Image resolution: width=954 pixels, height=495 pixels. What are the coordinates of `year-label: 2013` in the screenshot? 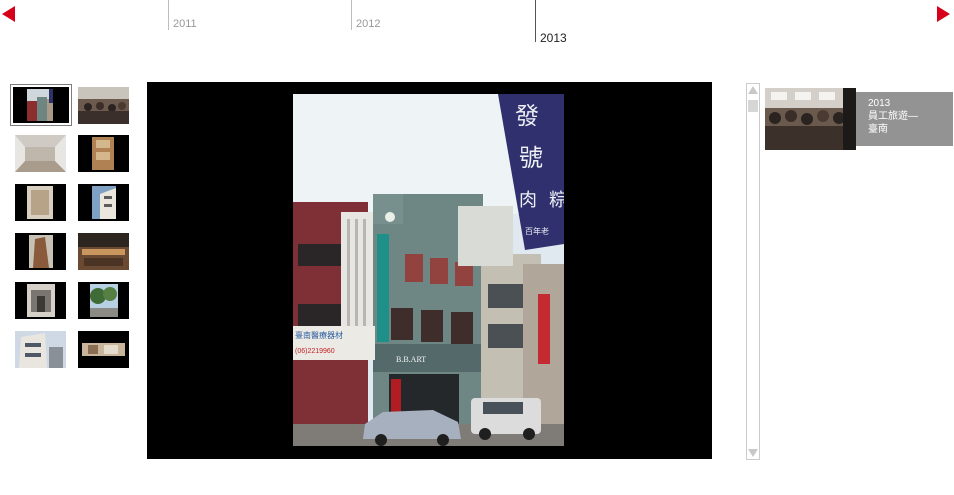 It's located at (553, 38).